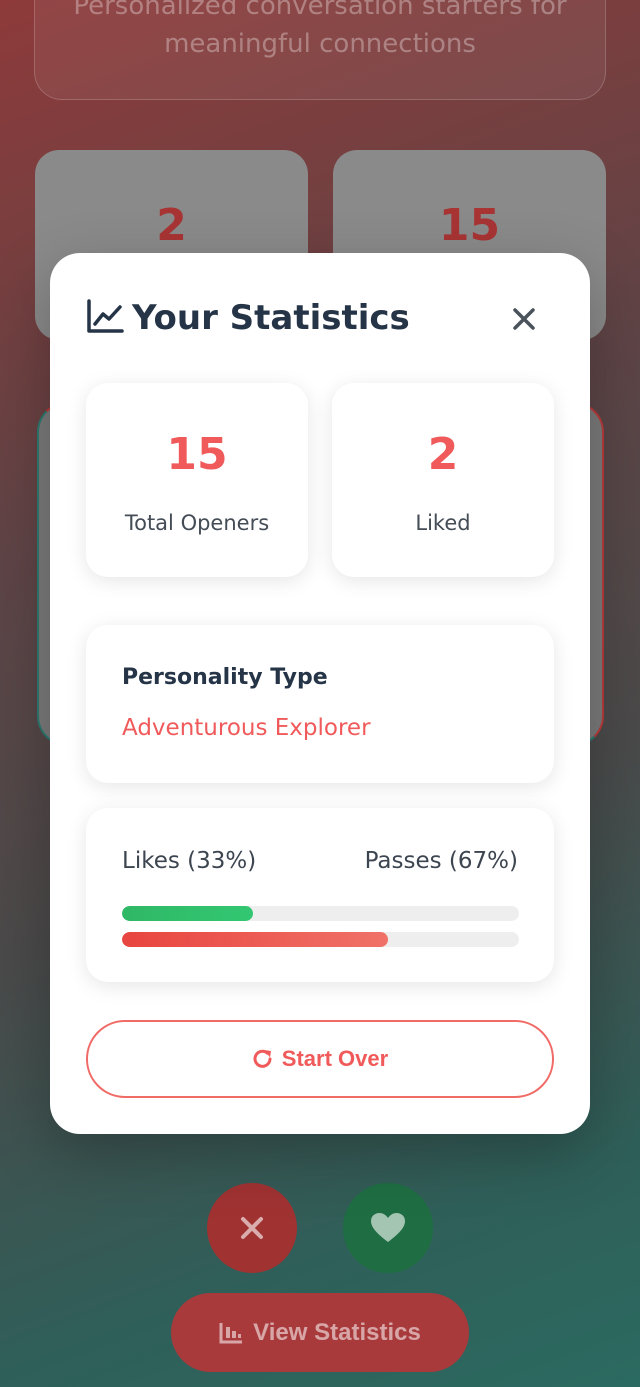 The height and width of the screenshot is (1387, 640). I want to click on pass-button, so click(252, 1228).